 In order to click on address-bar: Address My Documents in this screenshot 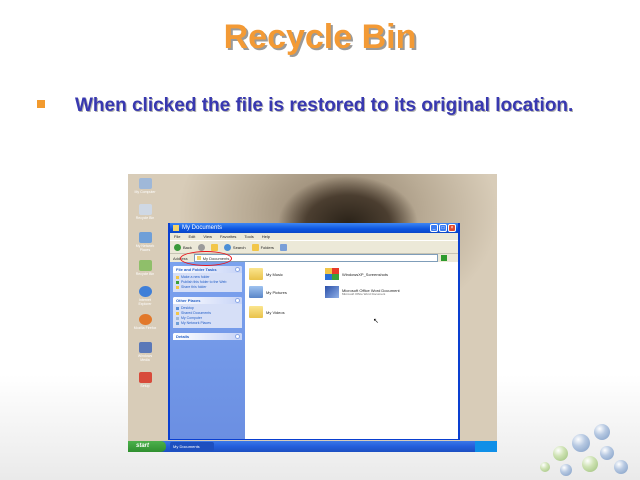, I will do `click(314, 258)`.